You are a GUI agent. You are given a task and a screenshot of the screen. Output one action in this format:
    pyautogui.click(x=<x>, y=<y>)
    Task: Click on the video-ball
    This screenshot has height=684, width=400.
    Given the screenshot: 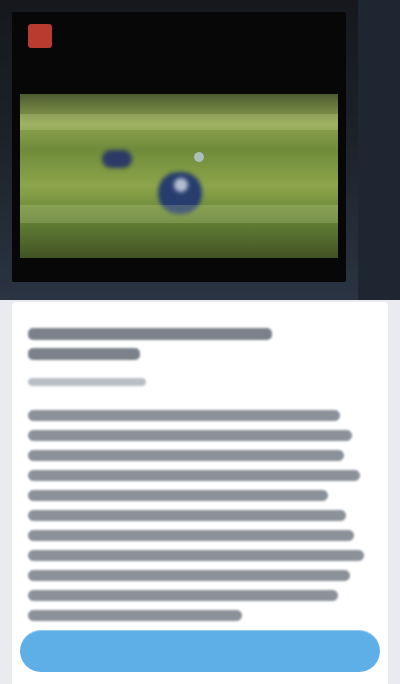 What is the action you would take?
    pyautogui.click(x=199, y=157)
    